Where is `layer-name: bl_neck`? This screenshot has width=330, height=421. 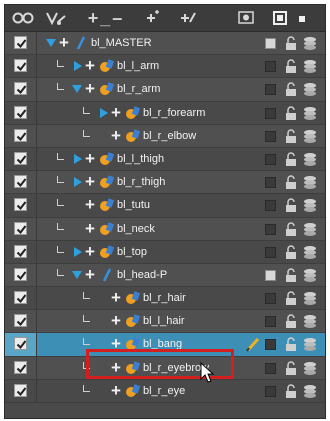 layer-name: bl_neck is located at coordinates (136, 229).